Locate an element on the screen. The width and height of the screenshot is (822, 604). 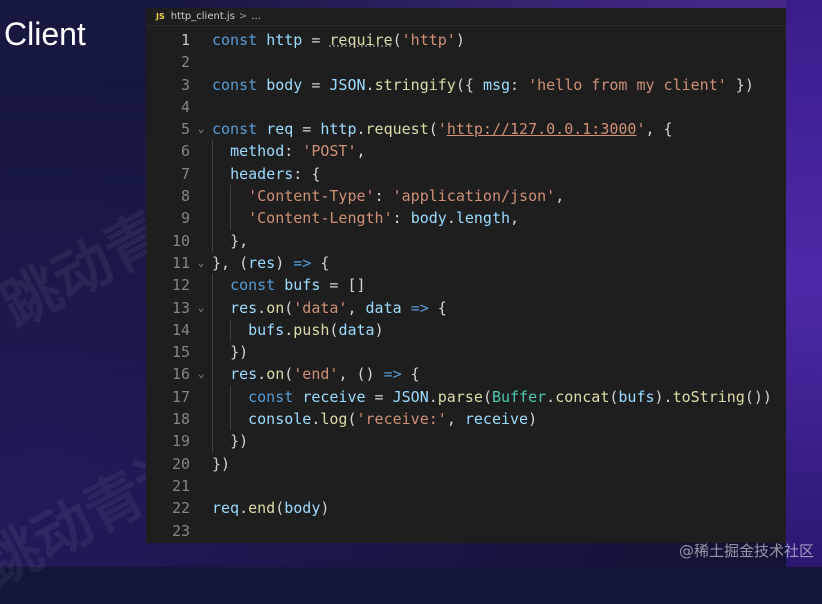
code-text: console.log('receive:', receive) is located at coordinates (374, 419).